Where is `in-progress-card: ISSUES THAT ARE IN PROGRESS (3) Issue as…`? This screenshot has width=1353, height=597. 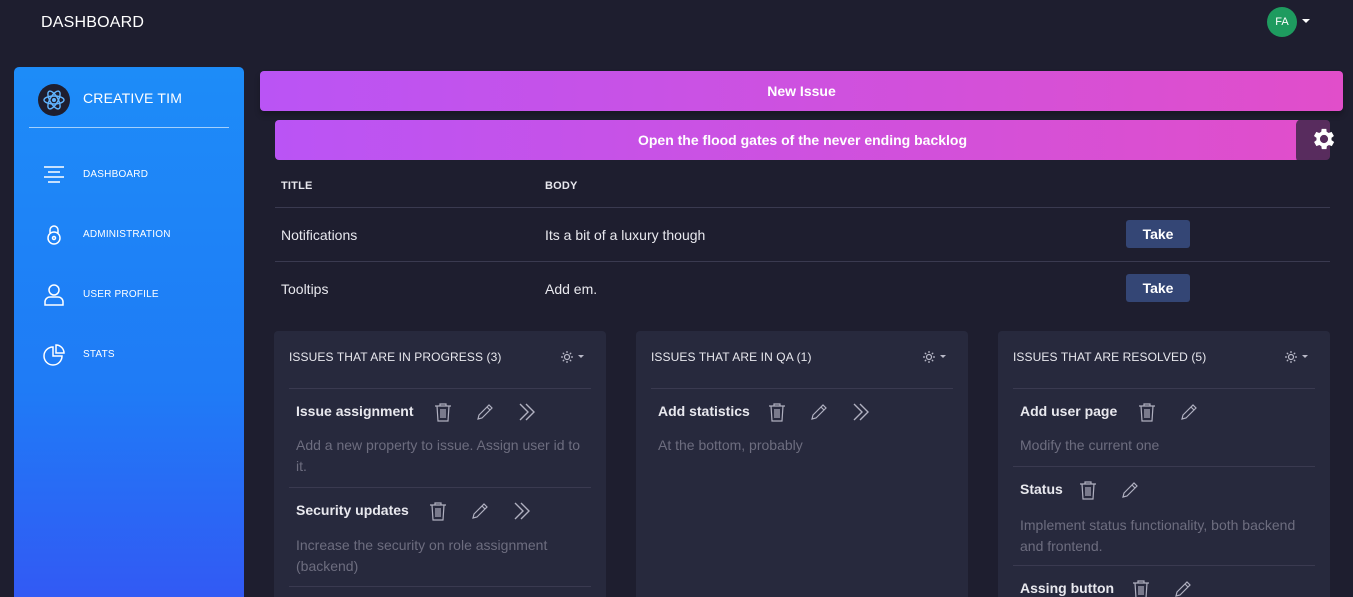
in-progress-card: ISSUES THAT ARE IN PROGRESS (3) Issue as… is located at coordinates (440, 464).